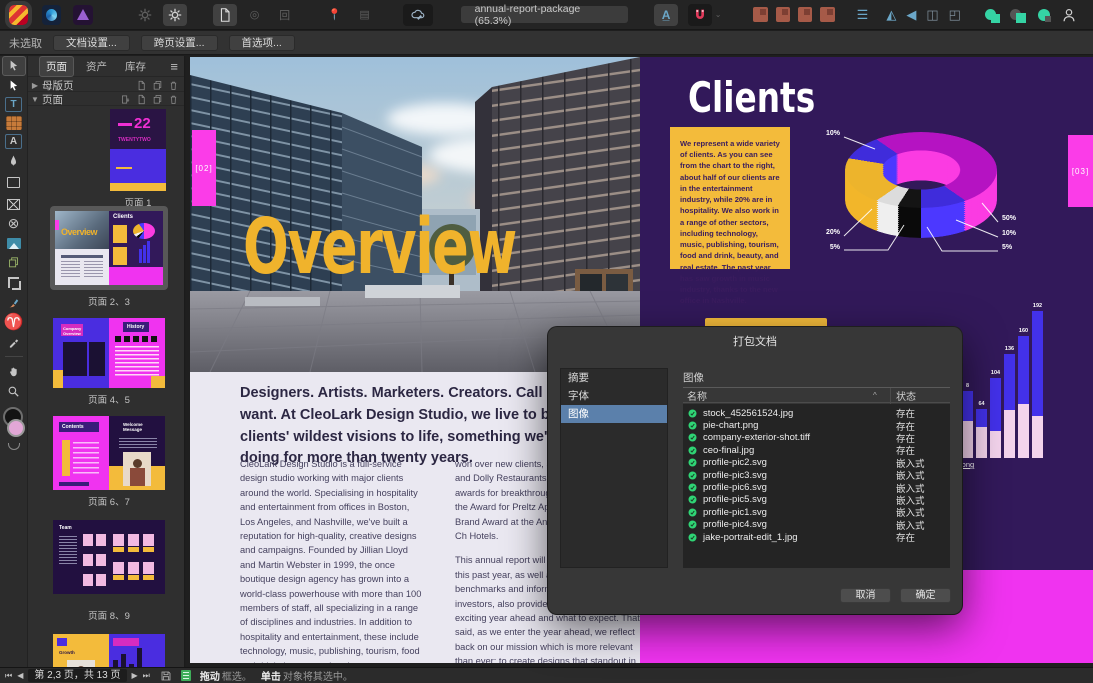 This screenshot has width=1093, height=683. What do you see at coordinates (109, 353) in the screenshot?
I see `thumbnail-pages-4-5: Company Overview History` at bounding box center [109, 353].